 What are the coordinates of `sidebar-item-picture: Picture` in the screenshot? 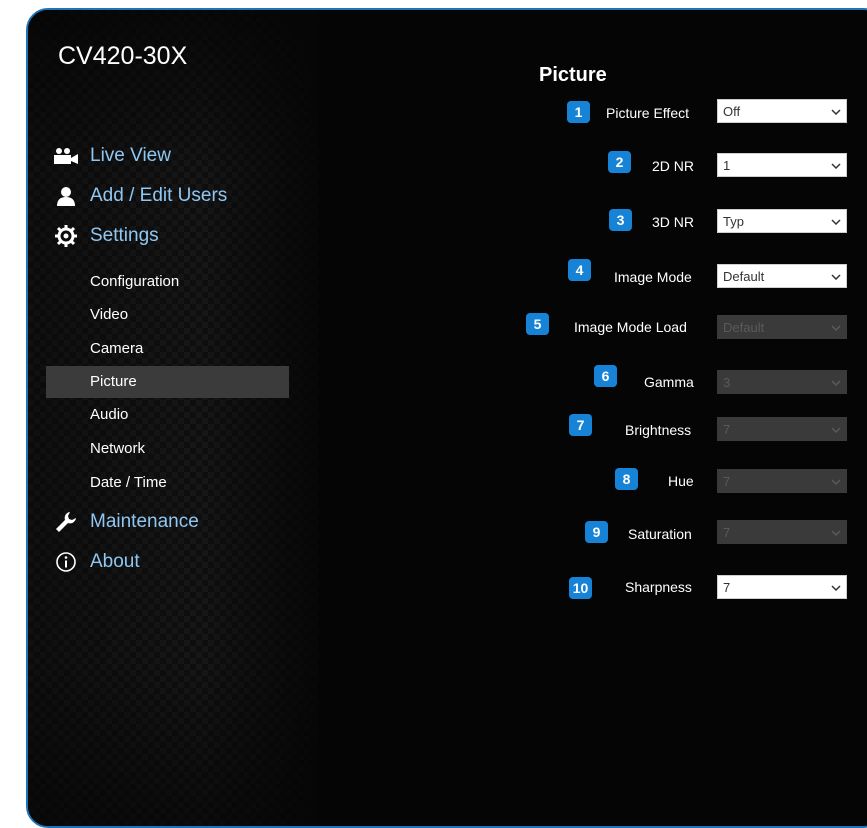 It's located at (167, 382).